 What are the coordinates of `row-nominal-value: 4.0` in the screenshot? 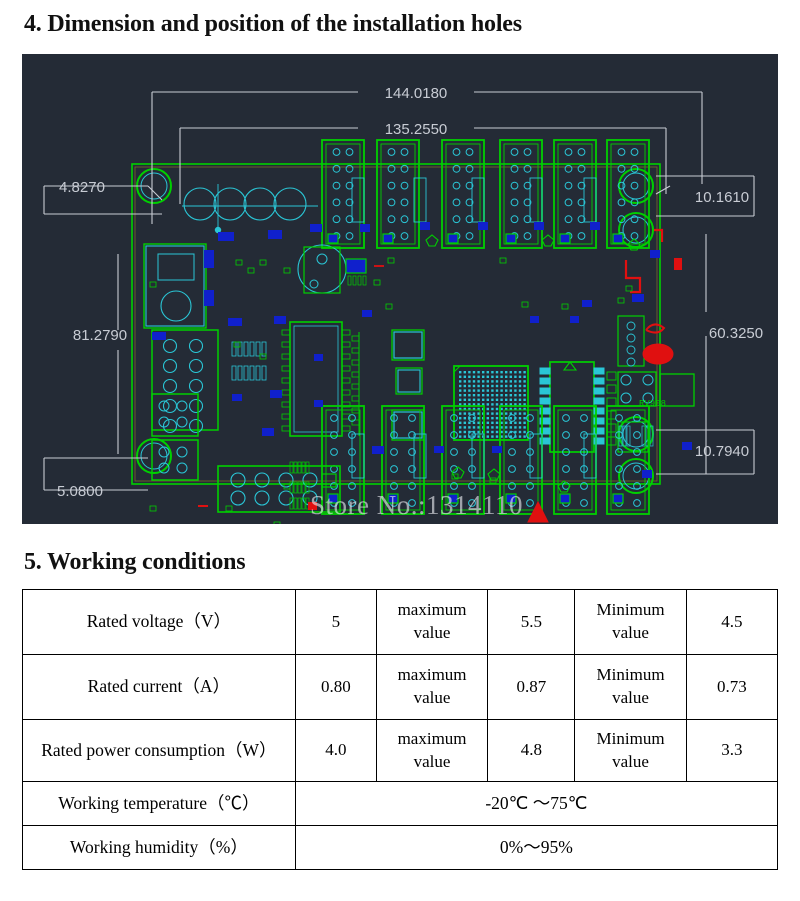 It's located at (335, 750).